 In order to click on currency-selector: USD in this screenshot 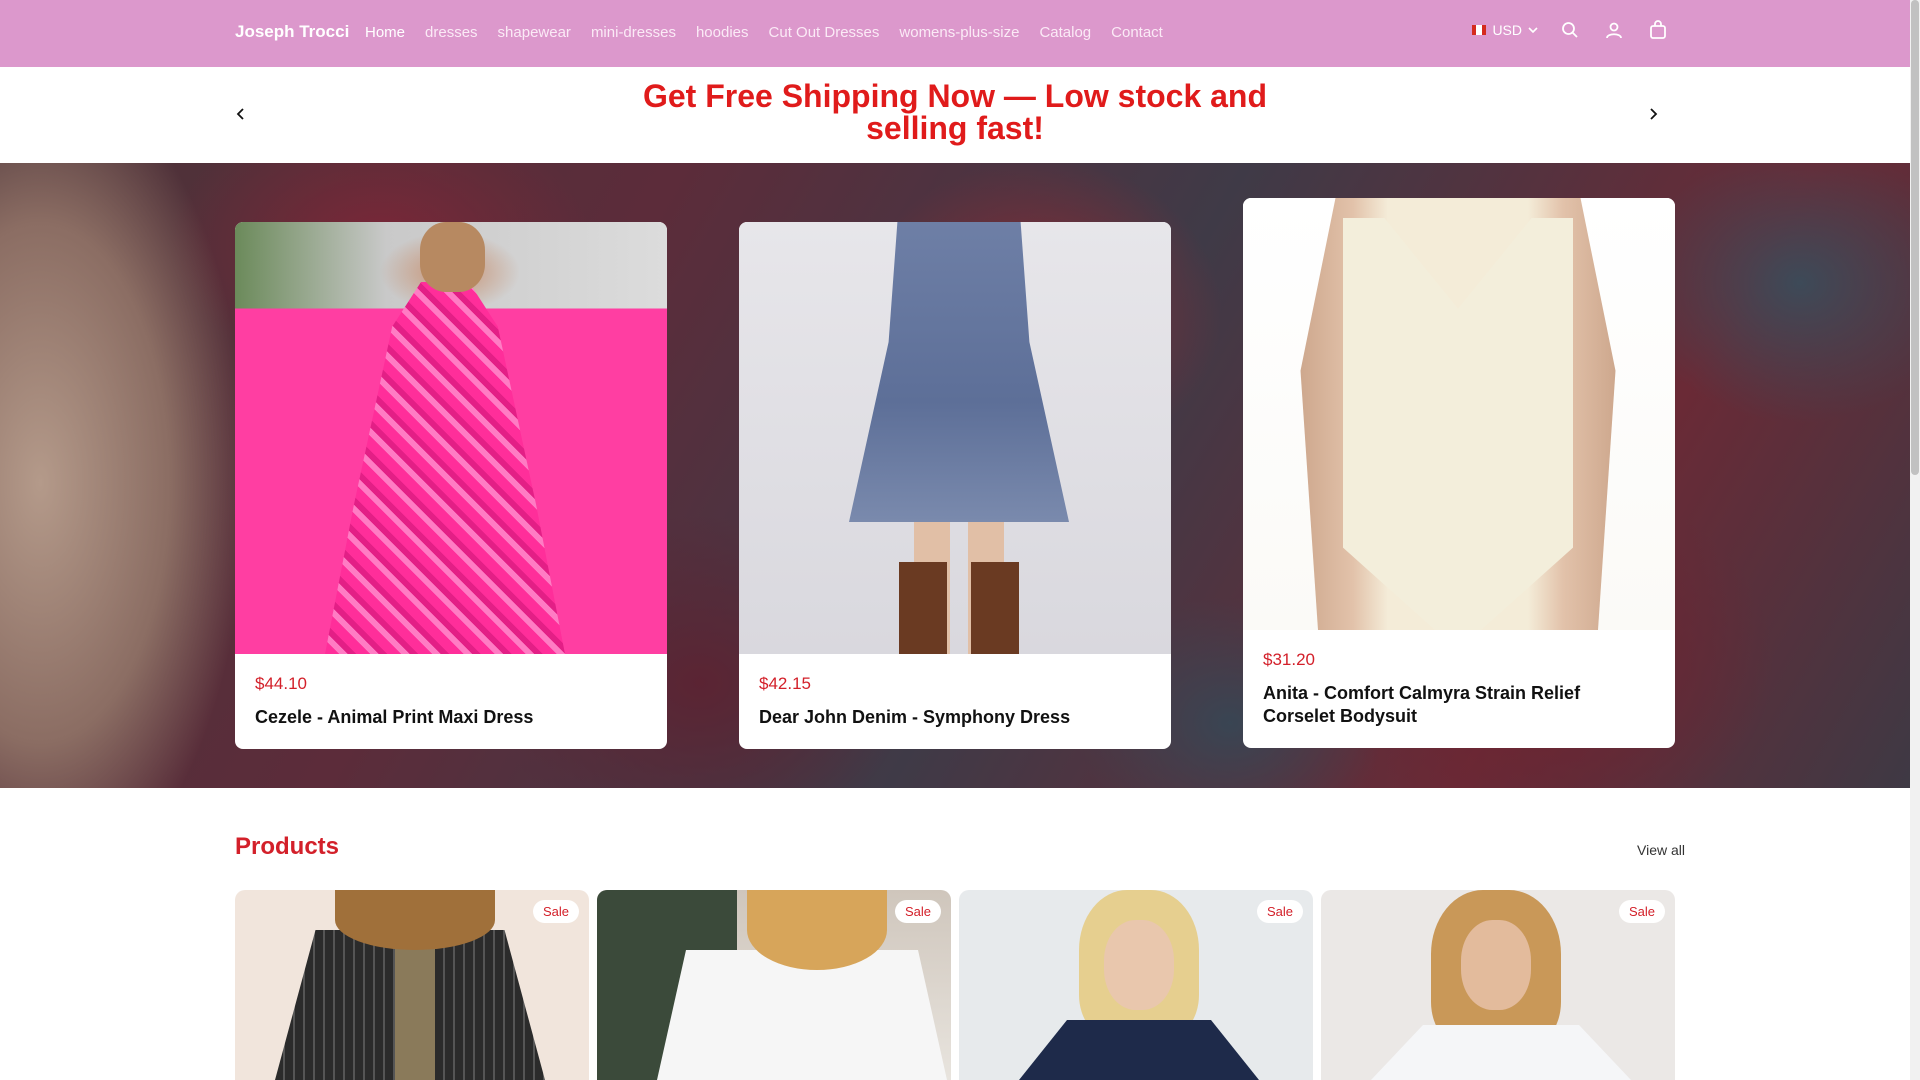, I will do `click(1505, 30)`.